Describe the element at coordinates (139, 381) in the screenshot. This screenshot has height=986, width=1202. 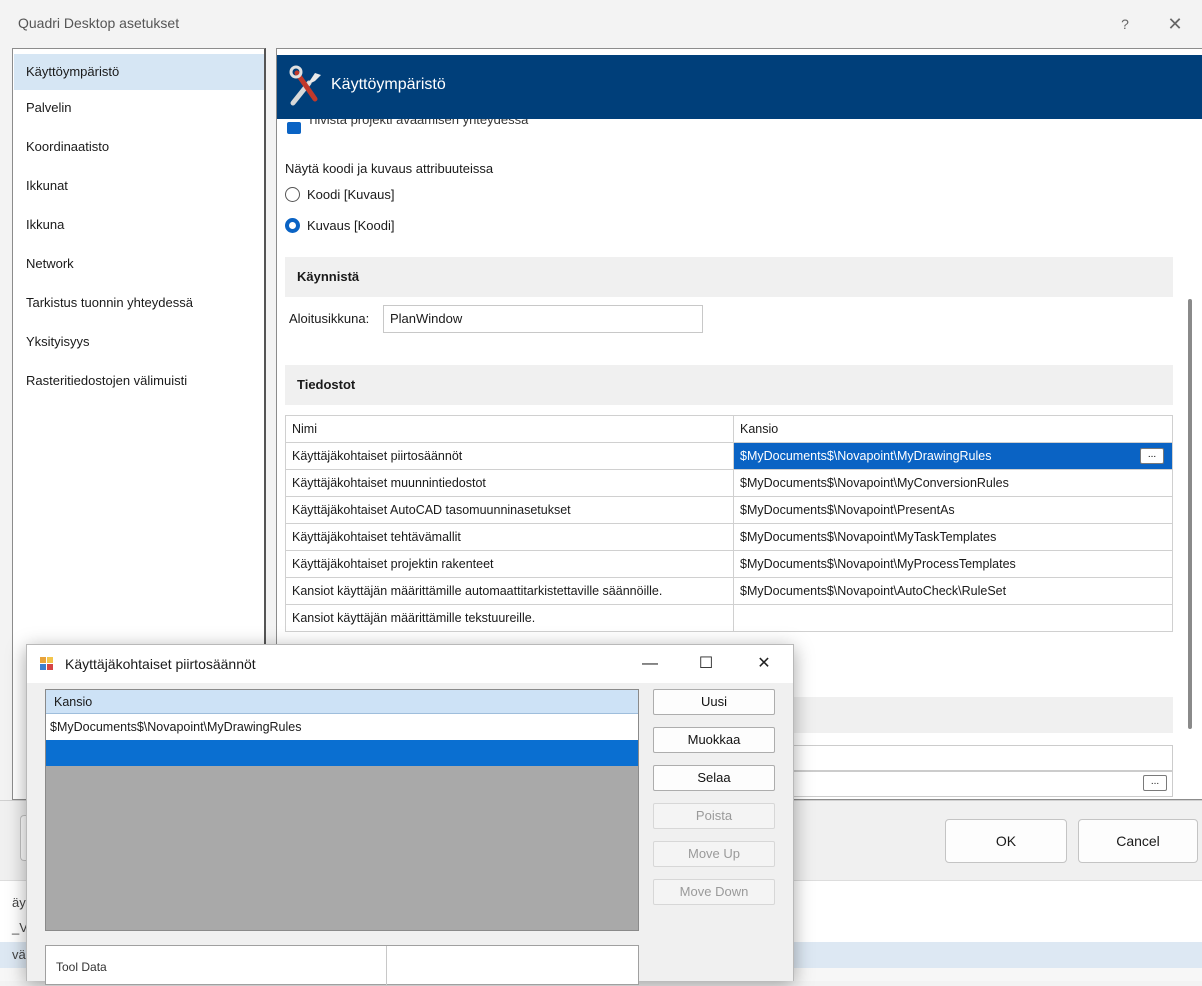
I see `nav-item-rasteri: Rasteritiedostojen välimuisti` at that location.